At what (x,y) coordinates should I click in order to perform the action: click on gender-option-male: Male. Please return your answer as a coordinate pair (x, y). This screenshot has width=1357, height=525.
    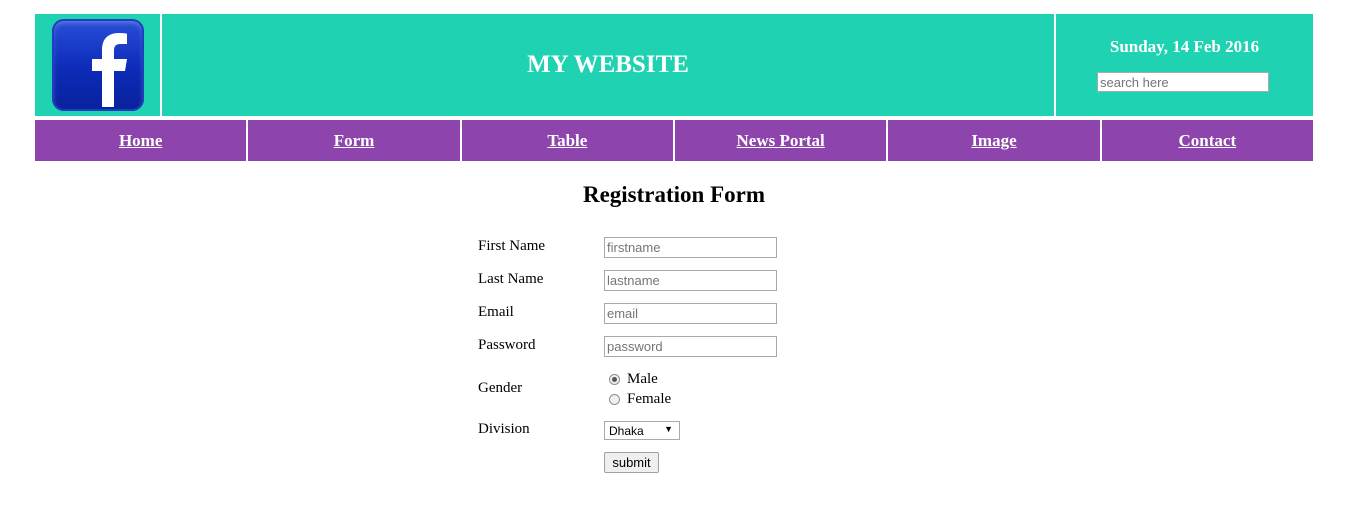
    Looking at the image, I should click on (633, 379).